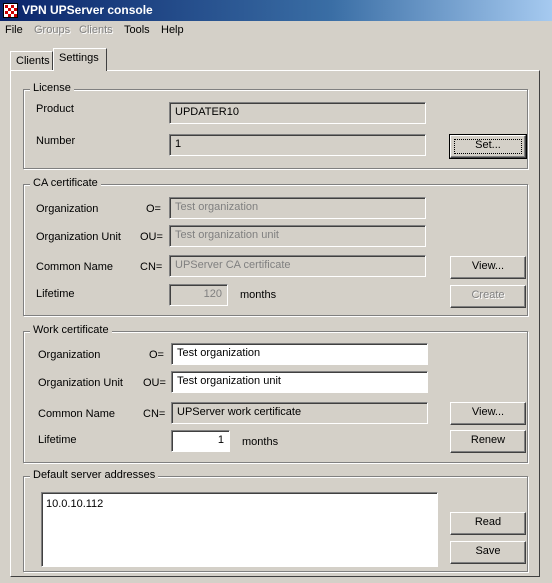 This screenshot has height=583, width=552. I want to click on menu-tools: Tools, so click(137, 30).